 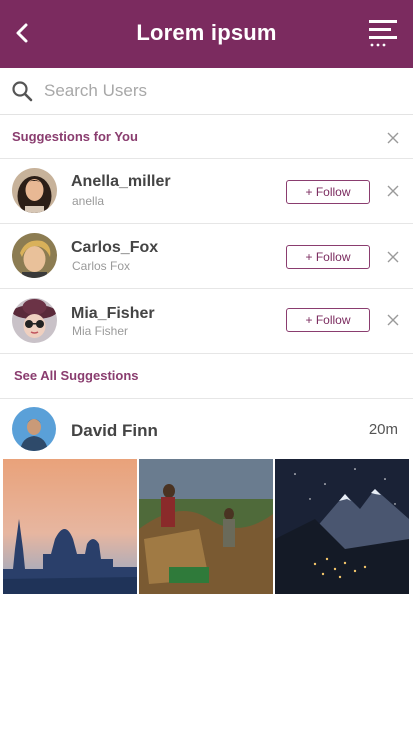 What do you see at coordinates (384, 33) in the screenshot?
I see `menu-icon` at bounding box center [384, 33].